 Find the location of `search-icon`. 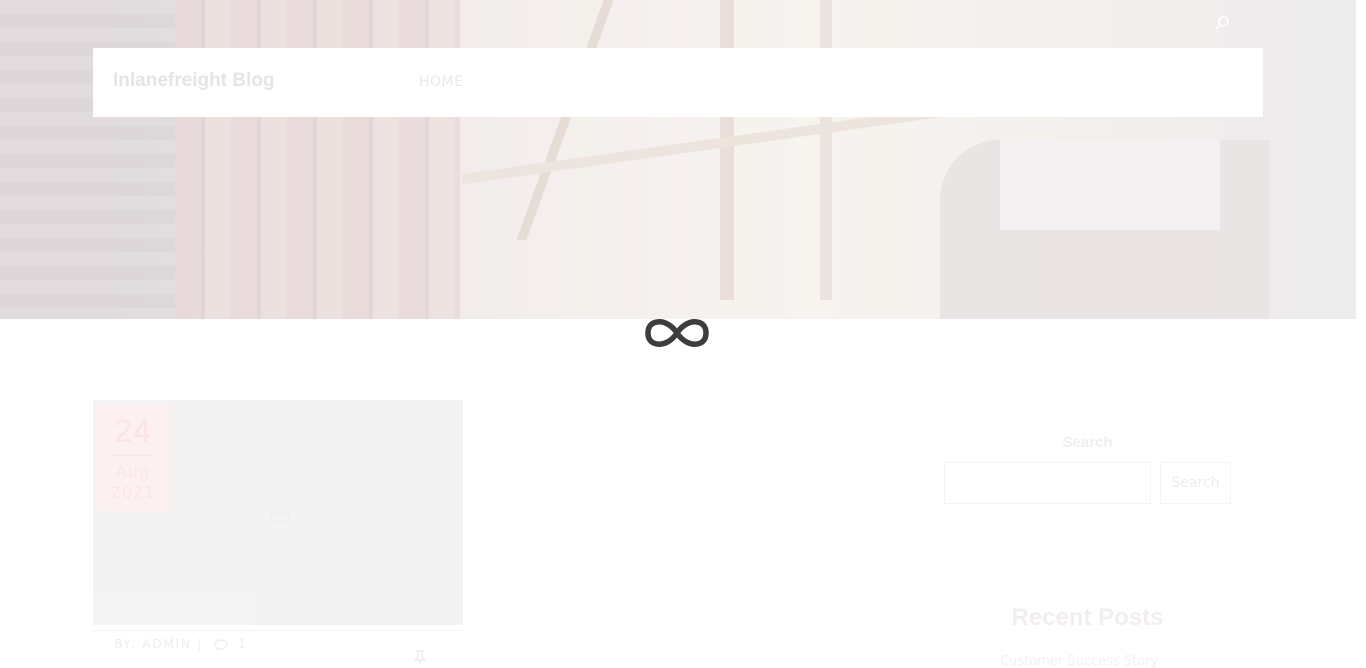

search-icon is located at coordinates (1222, 23).